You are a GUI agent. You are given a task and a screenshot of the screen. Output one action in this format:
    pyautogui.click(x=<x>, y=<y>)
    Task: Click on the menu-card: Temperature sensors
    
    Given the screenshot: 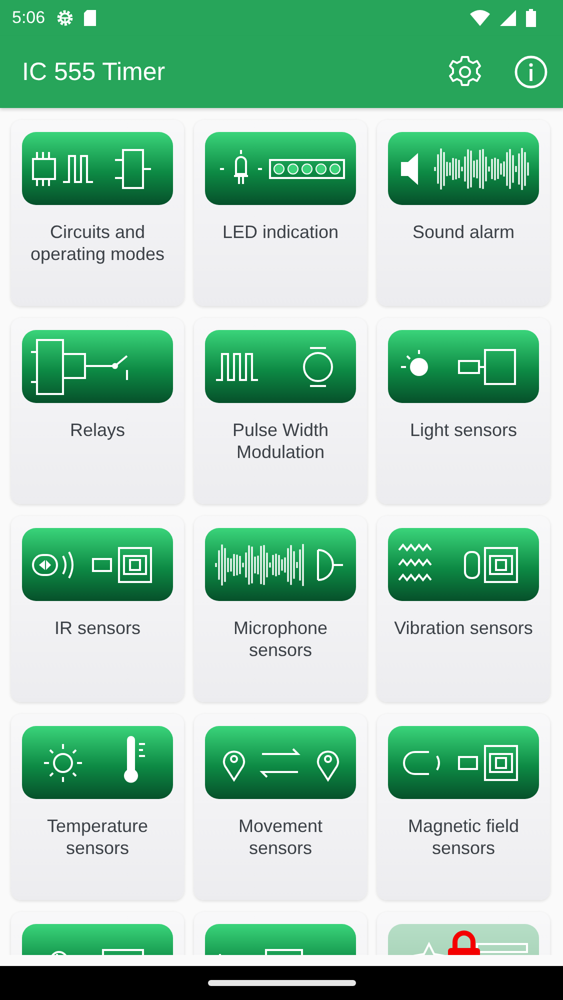 What is the action you would take?
    pyautogui.click(x=97, y=807)
    